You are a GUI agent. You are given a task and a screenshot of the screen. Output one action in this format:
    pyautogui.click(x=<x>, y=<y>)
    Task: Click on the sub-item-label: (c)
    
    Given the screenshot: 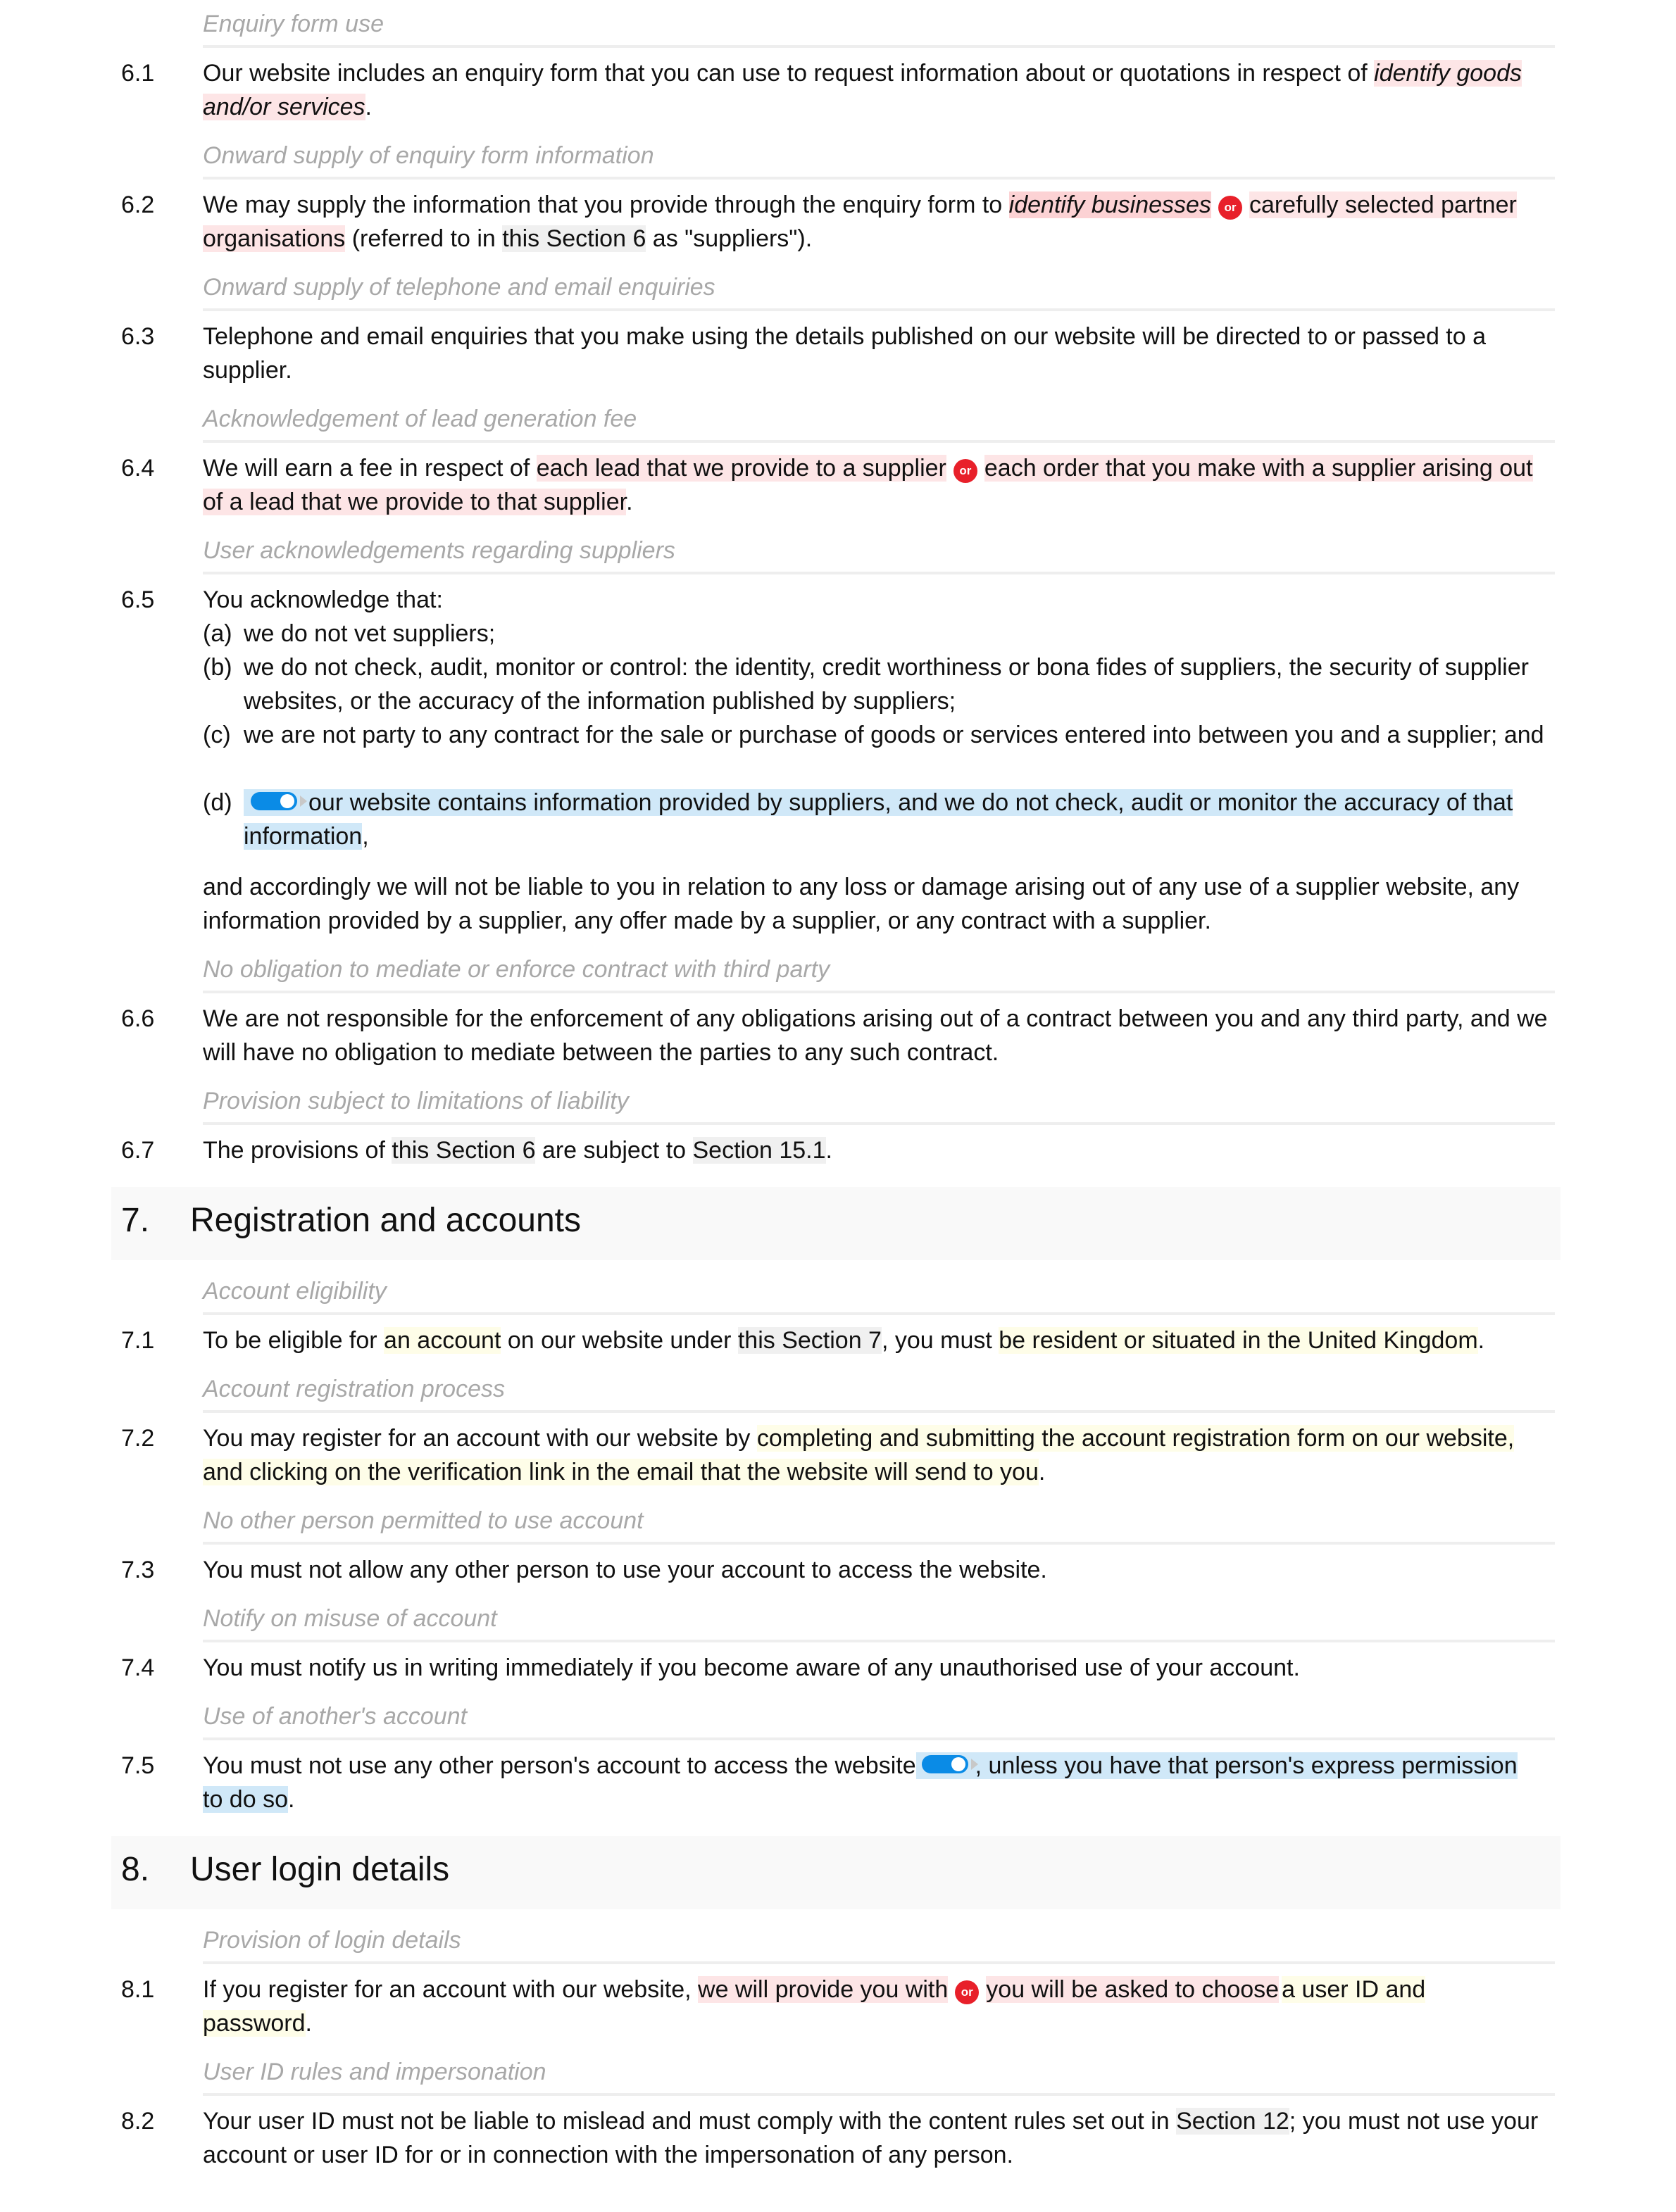 What is the action you would take?
    pyautogui.click(x=217, y=735)
    